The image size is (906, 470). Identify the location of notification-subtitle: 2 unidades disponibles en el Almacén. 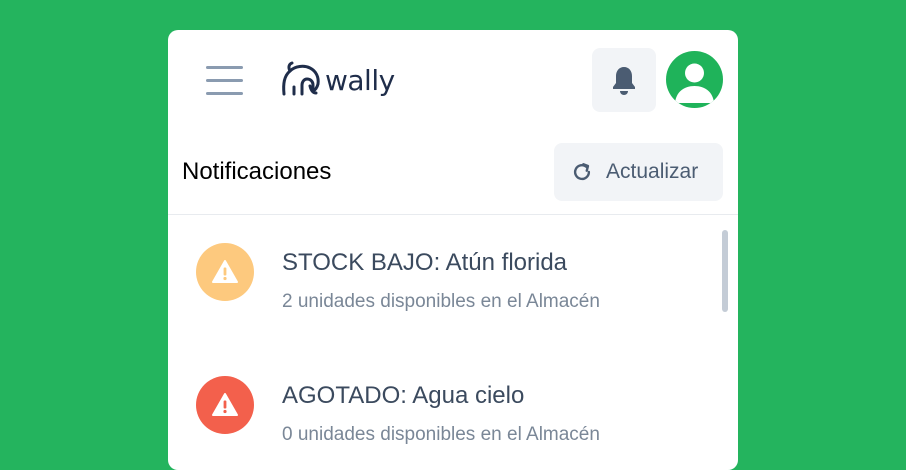
(441, 301).